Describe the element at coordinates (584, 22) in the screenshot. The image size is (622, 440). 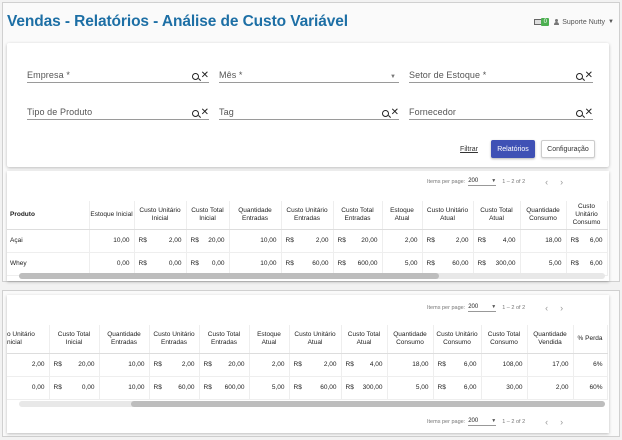
I see `user-name: Suporte Nutty` at that location.